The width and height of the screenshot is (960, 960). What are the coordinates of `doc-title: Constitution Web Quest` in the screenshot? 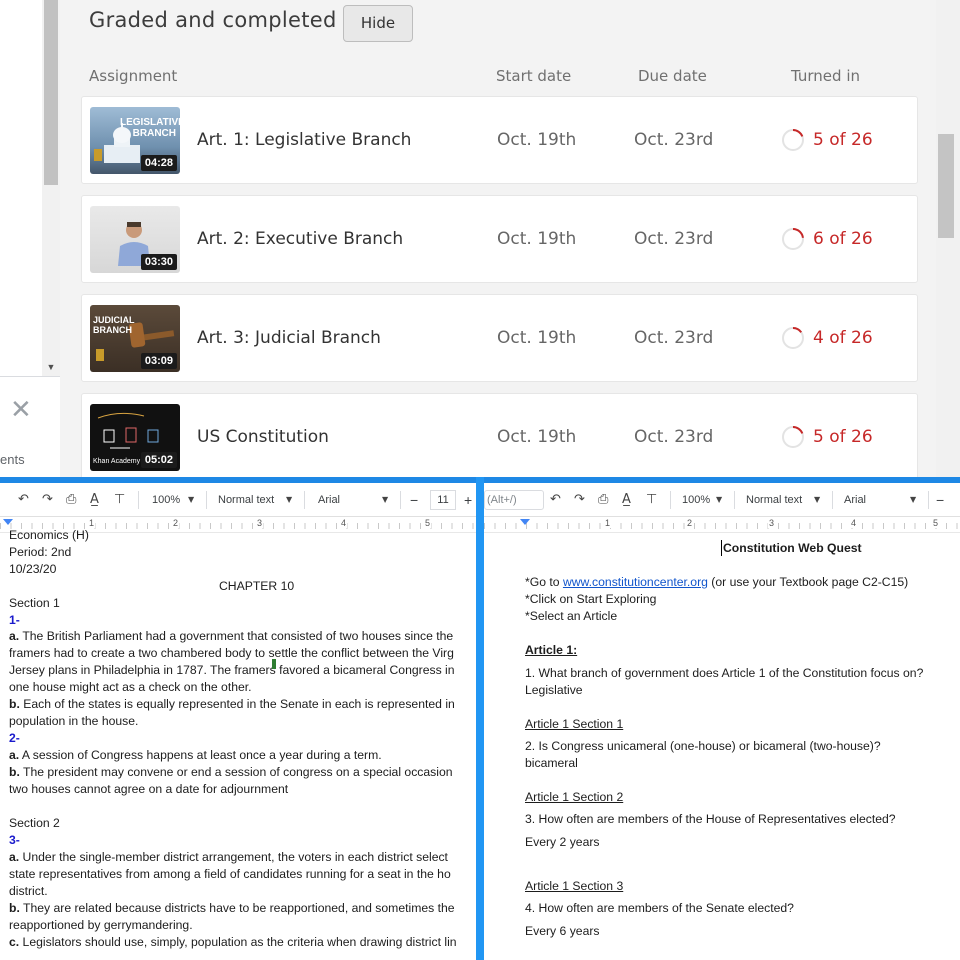 It's located at (791, 548).